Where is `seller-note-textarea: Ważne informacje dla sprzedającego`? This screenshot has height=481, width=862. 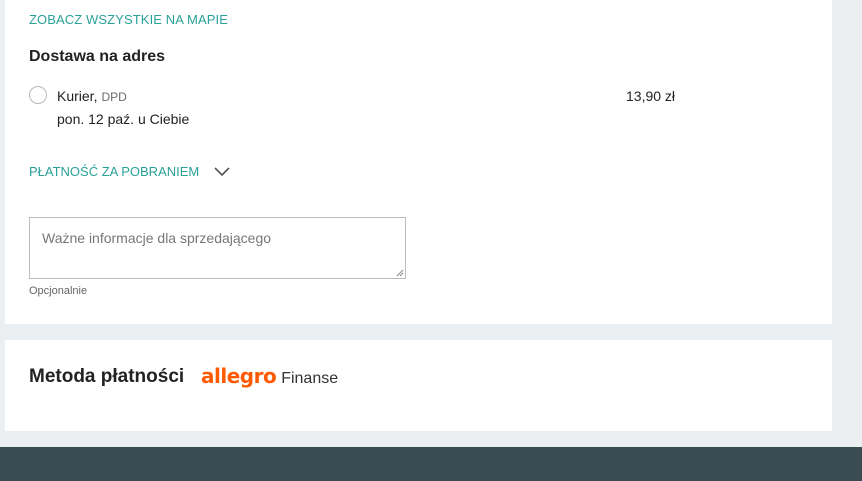
seller-note-textarea: Ważne informacje dla sprzedającego is located at coordinates (217, 248).